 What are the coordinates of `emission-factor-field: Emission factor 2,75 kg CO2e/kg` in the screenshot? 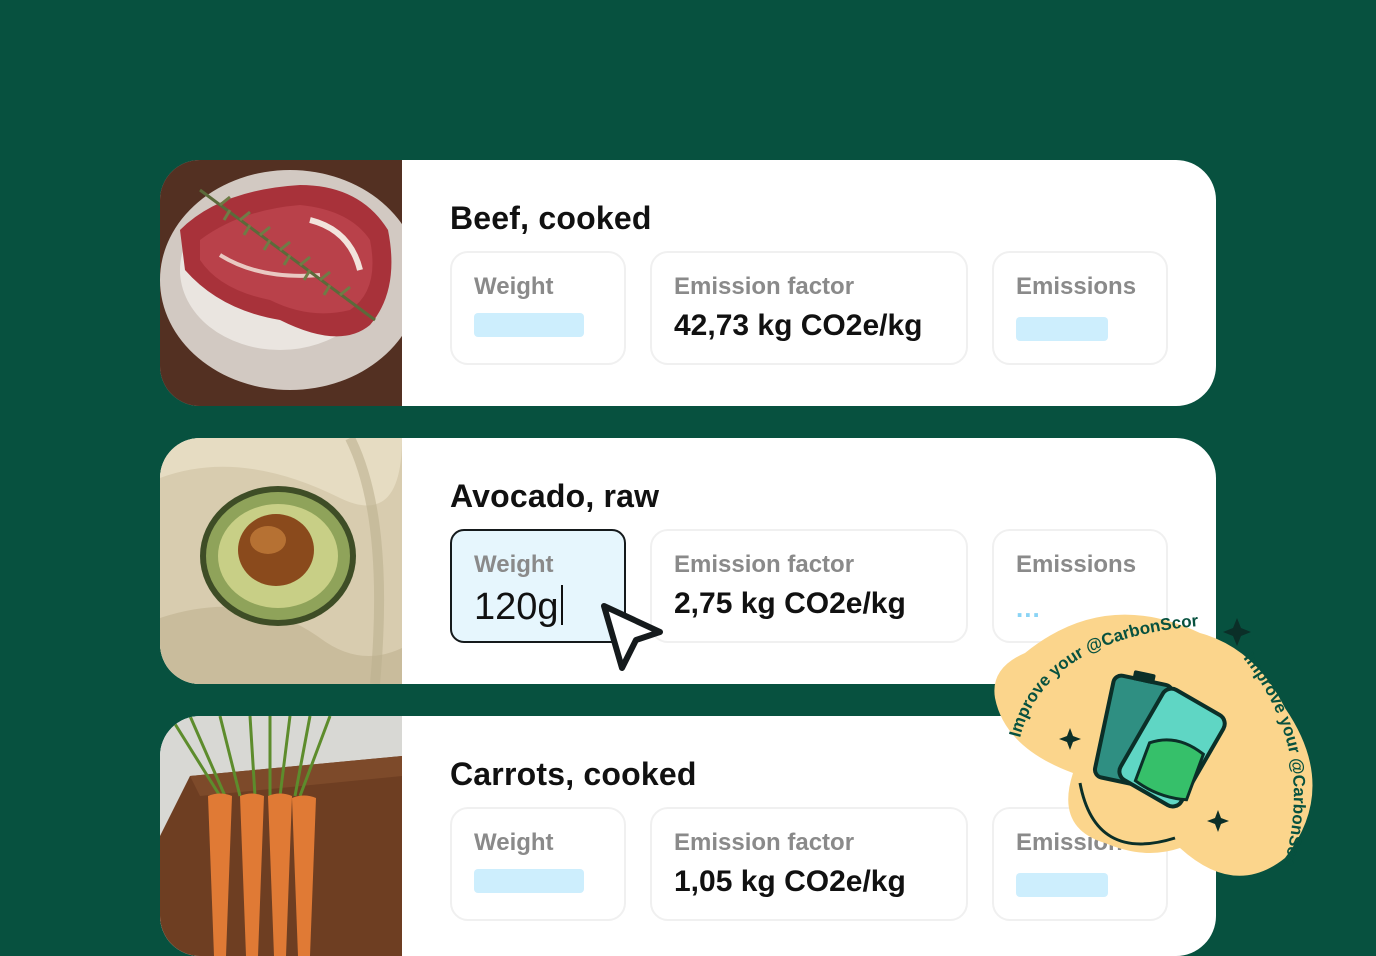 It's located at (809, 586).